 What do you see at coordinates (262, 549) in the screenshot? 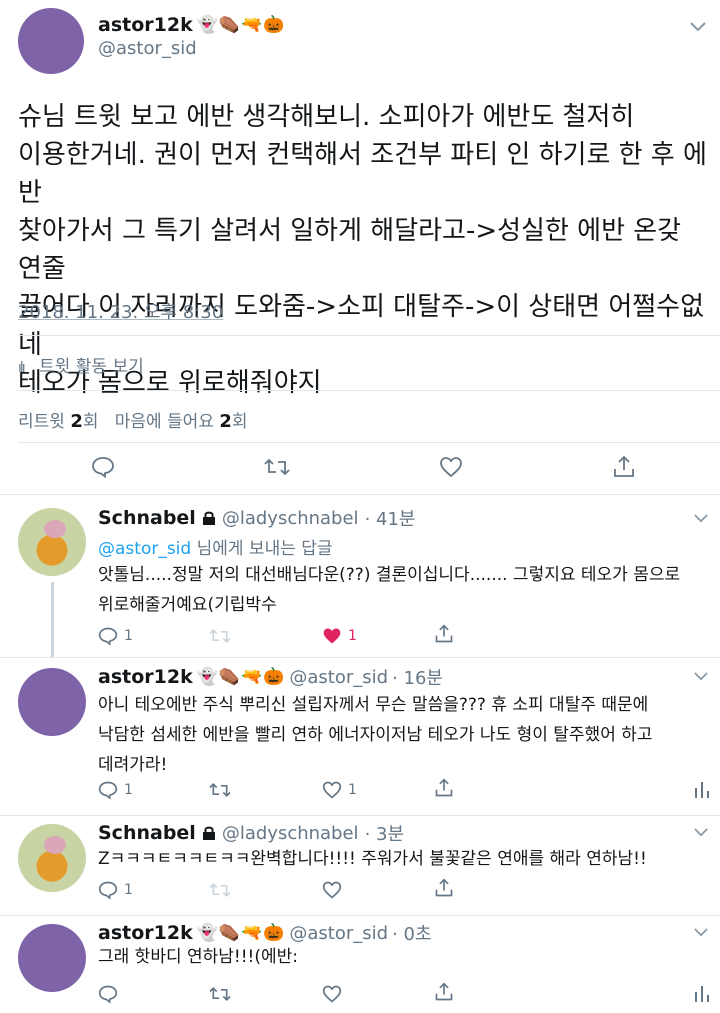
I see `reply-to-suffix: 님에게 보내는 답글` at bounding box center [262, 549].